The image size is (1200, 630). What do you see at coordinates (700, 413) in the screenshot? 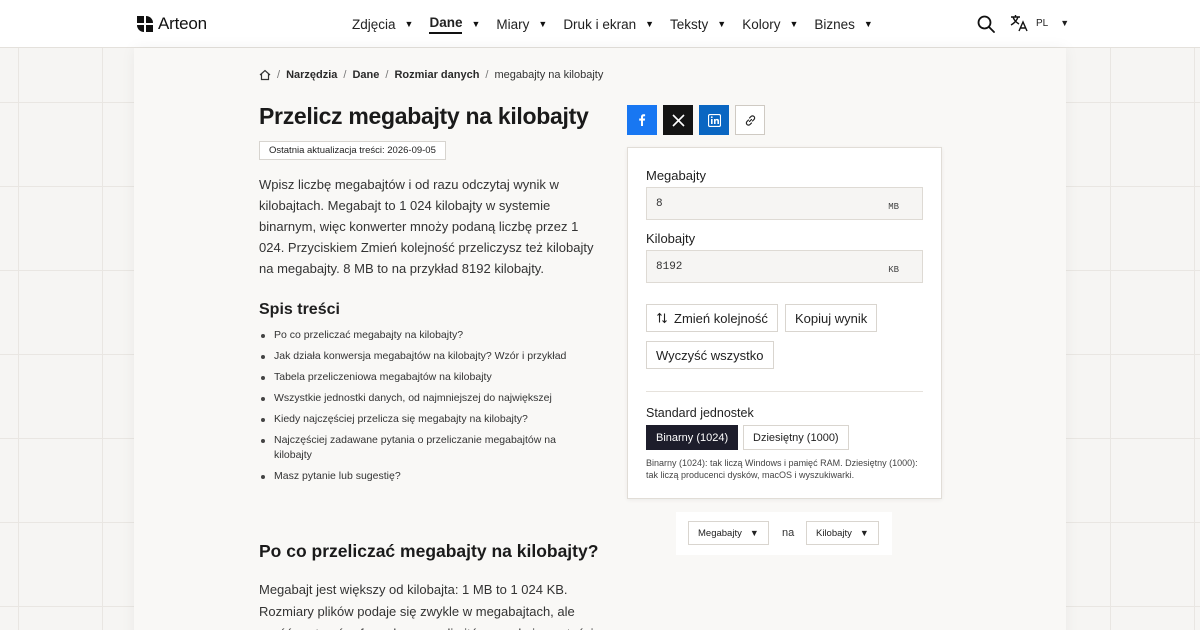
I see `unit-standard-label: Standard jednostek` at bounding box center [700, 413].